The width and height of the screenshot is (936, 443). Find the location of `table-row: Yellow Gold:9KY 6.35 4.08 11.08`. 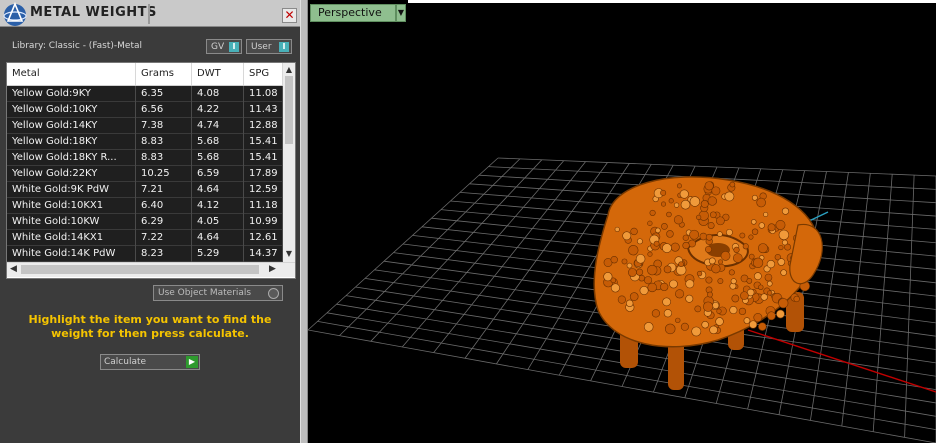

table-row: Yellow Gold:9KY 6.35 4.08 11.08 is located at coordinates (145, 94).